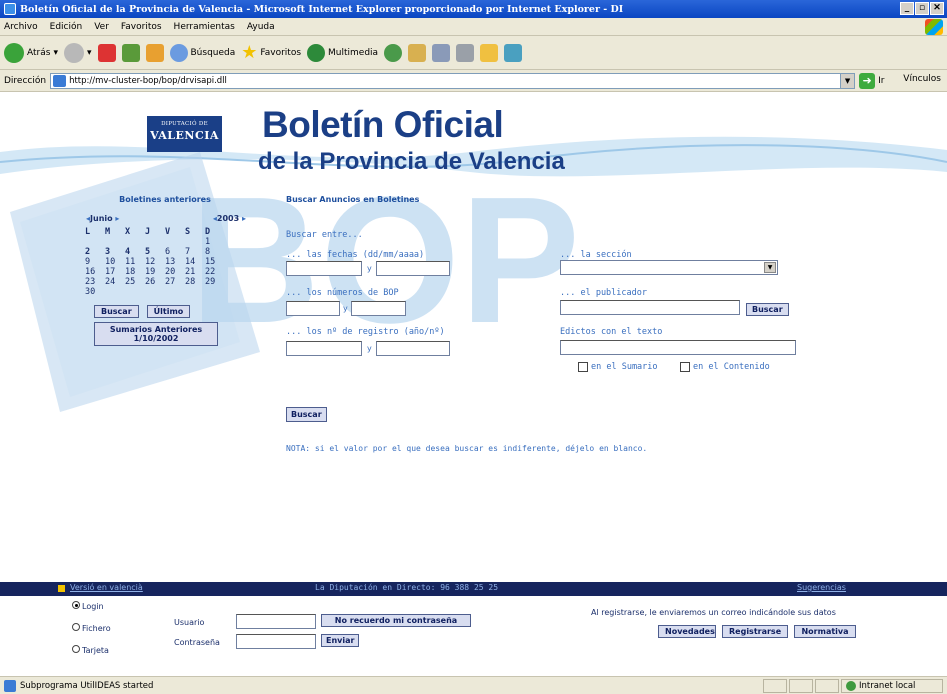 The height and width of the screenshot is (694, 947). Describe the element at coordinates (175, 272) in the screenshot. I see `calendar-day: 20` at that location.